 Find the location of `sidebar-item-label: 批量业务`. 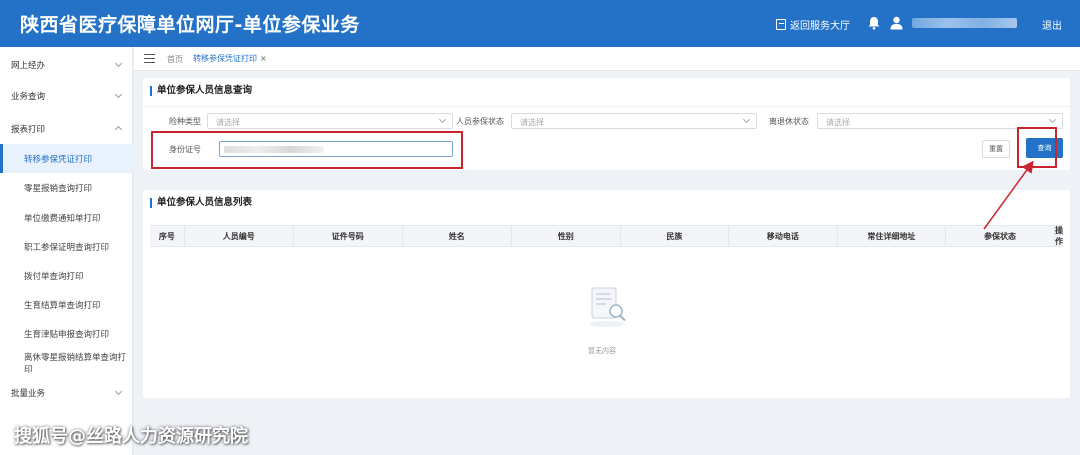

sidebar-item-label: 批量业务 is located at coordinates (28, 393).